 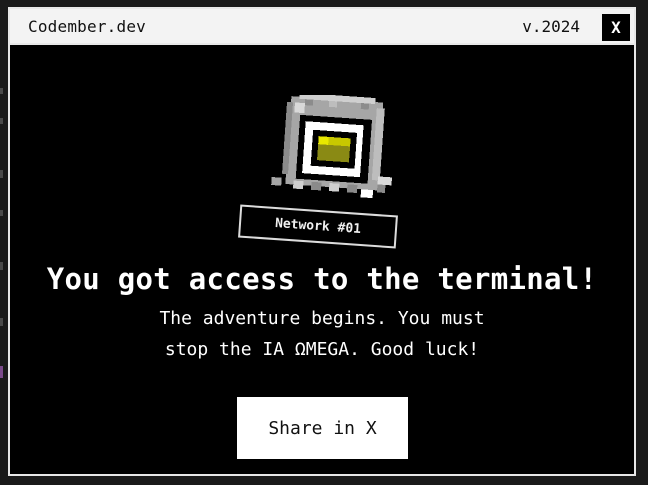 I want to click on share-button: Share in X, so click(x=322, y=428).